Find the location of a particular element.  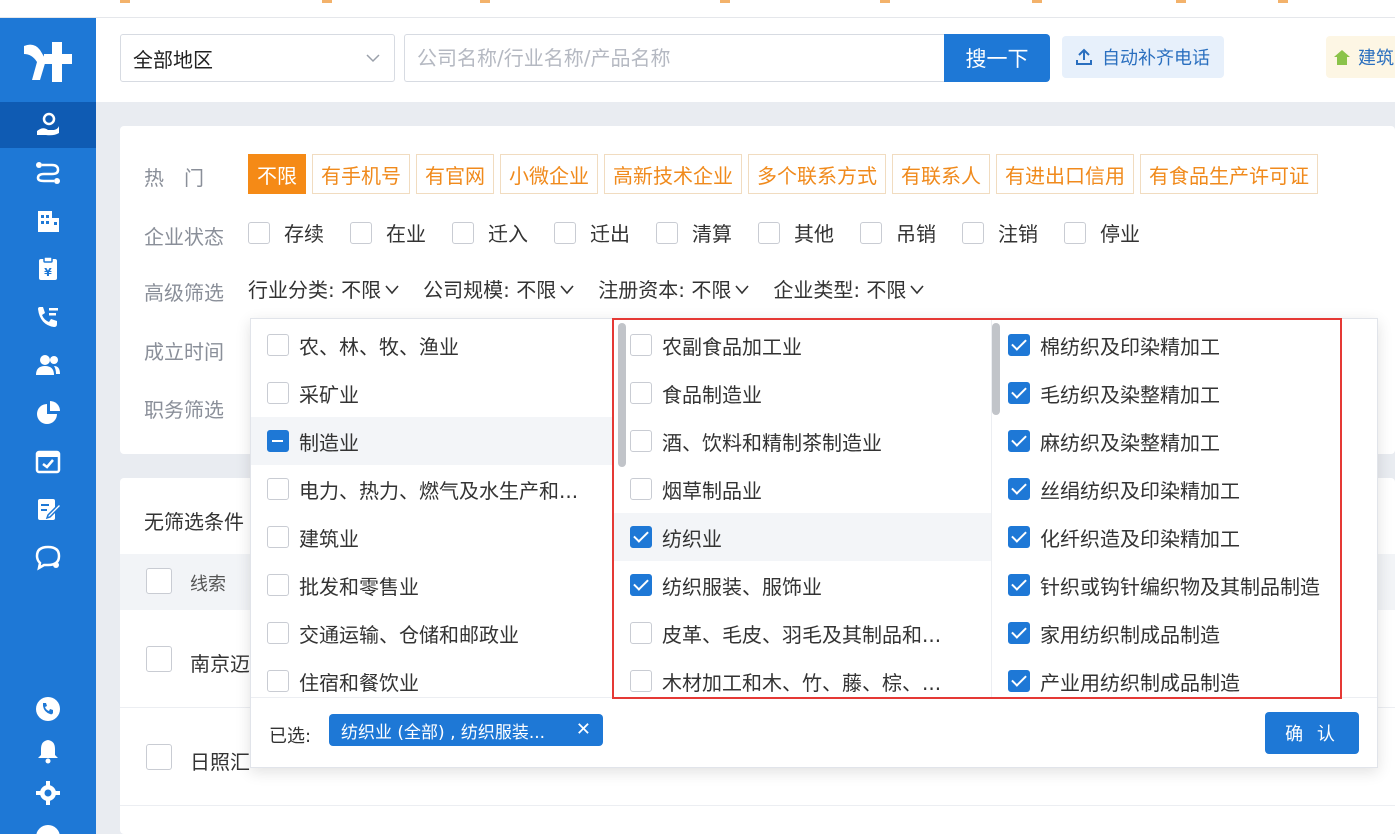

hot-tag: 有手机号 is located at coordinates (361, 174).